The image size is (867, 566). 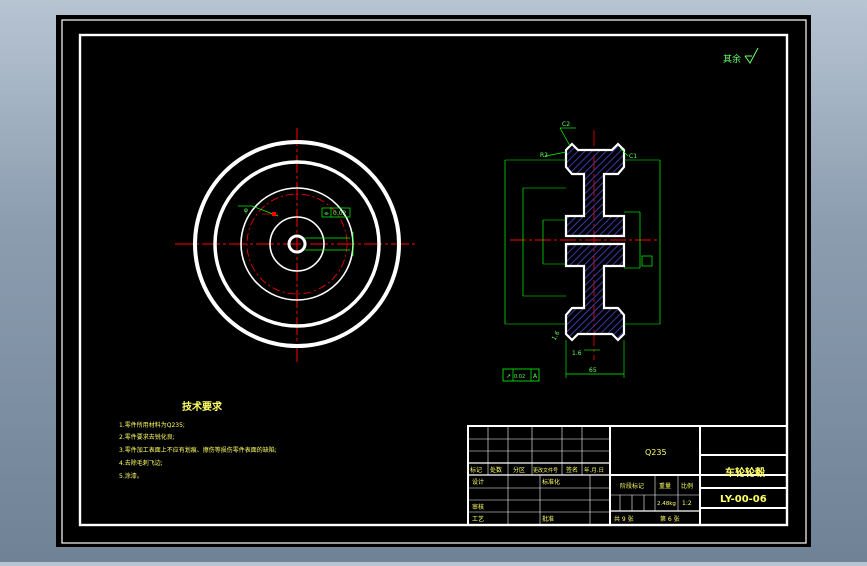 I want to click on chamfer-top-label: C2, so click(x=566, y=124).